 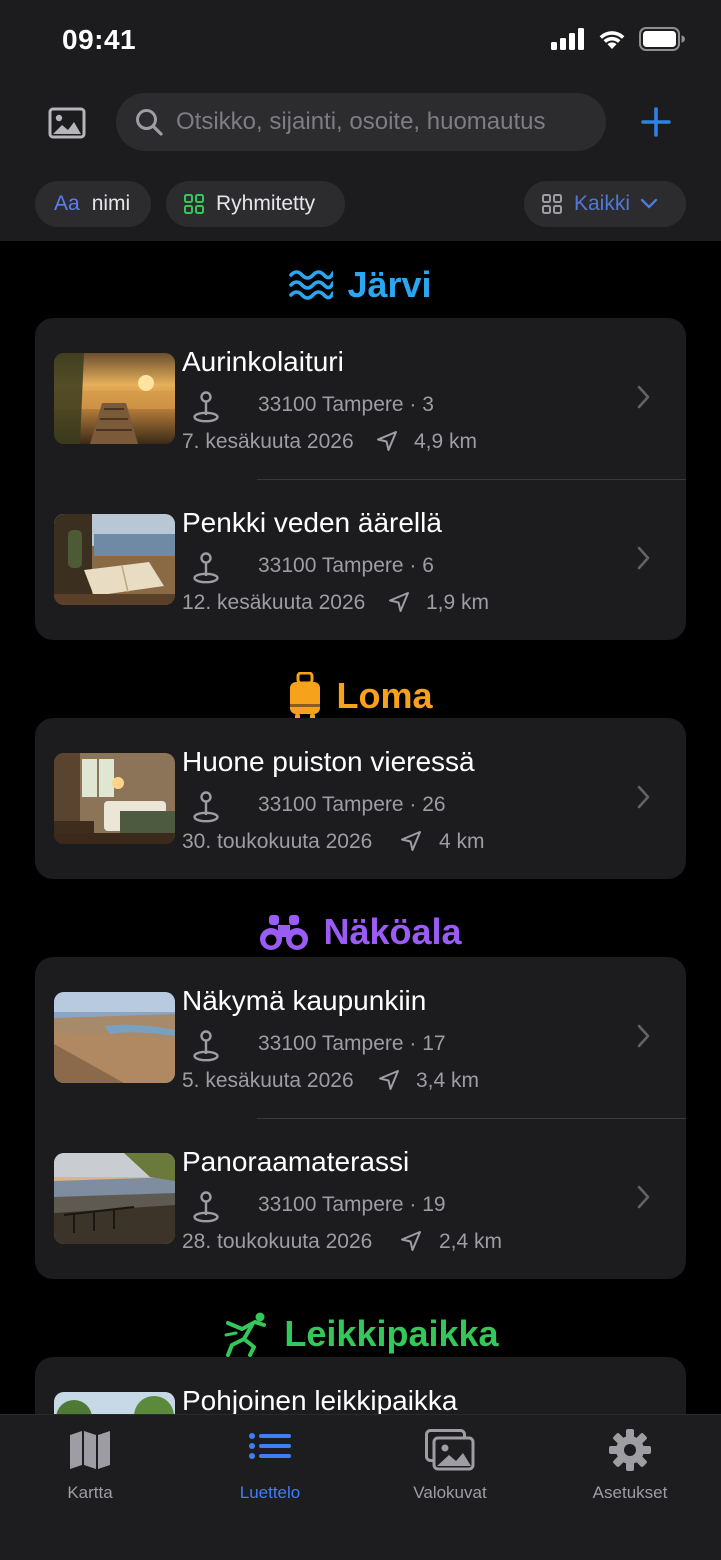 I want to click on section-header-leikkipaikka: Leikkipaikka, so click(x=360, y=1334).